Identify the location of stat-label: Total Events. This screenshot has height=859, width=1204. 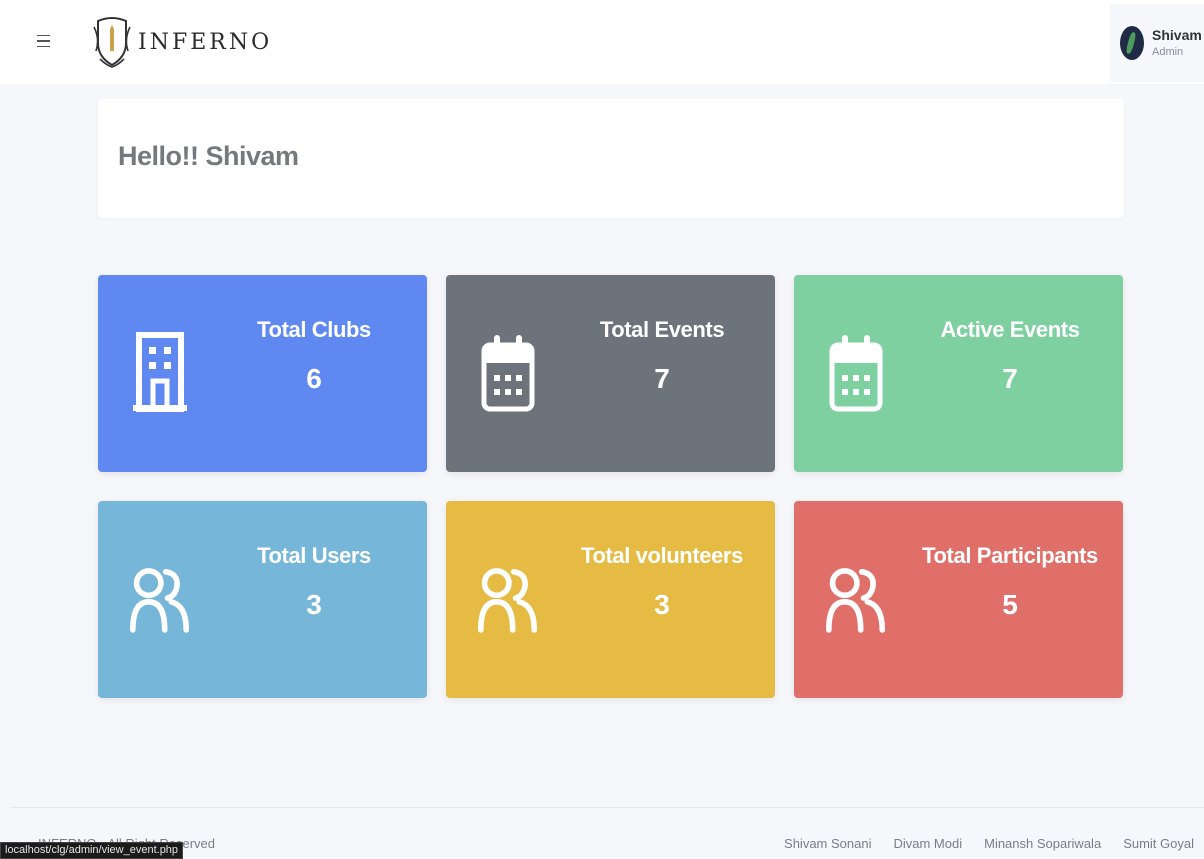
(662, 329).